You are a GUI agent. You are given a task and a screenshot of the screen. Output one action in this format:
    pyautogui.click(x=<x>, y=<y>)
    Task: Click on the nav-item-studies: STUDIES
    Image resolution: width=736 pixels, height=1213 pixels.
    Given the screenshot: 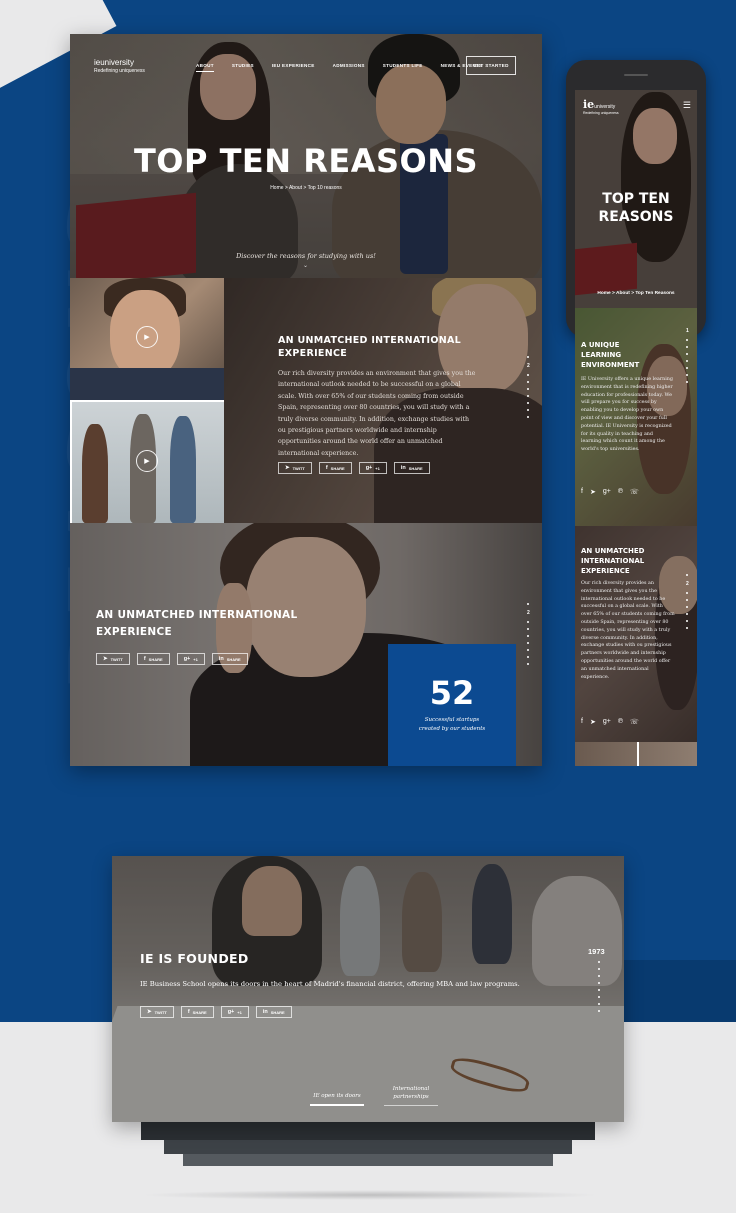 What is the action you would take?
    pyautogui.click(x=243, y=67)
    